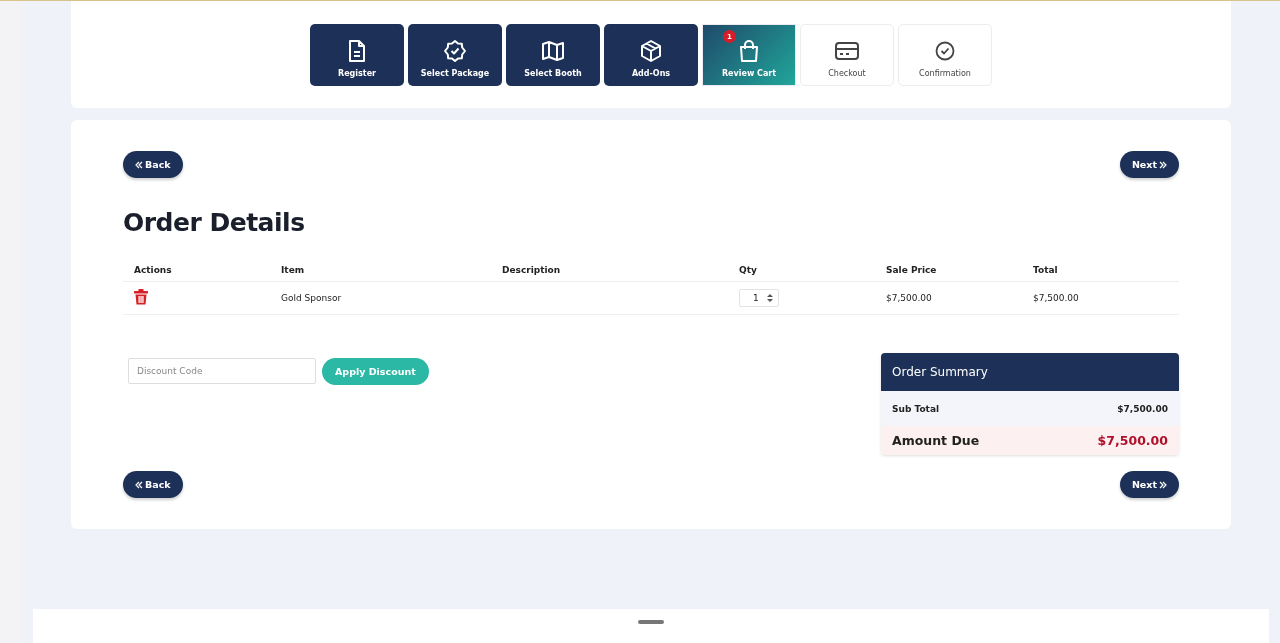 The image size is (1280, 643). I want to click on discount-code-field: Discount Code, so click(222, 371).